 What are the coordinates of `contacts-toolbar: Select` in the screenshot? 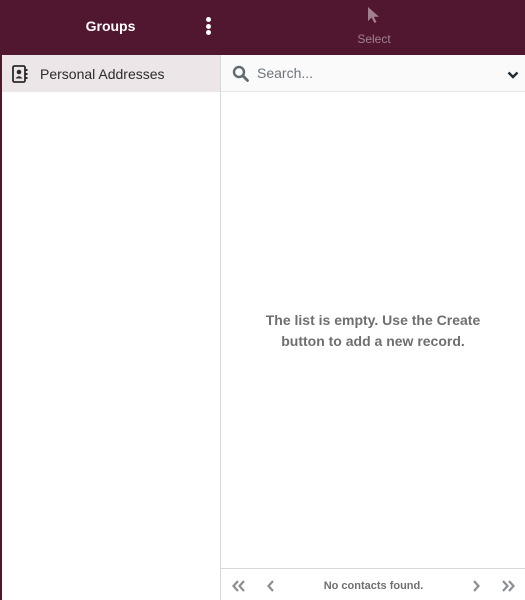 It's located at (373, 27).